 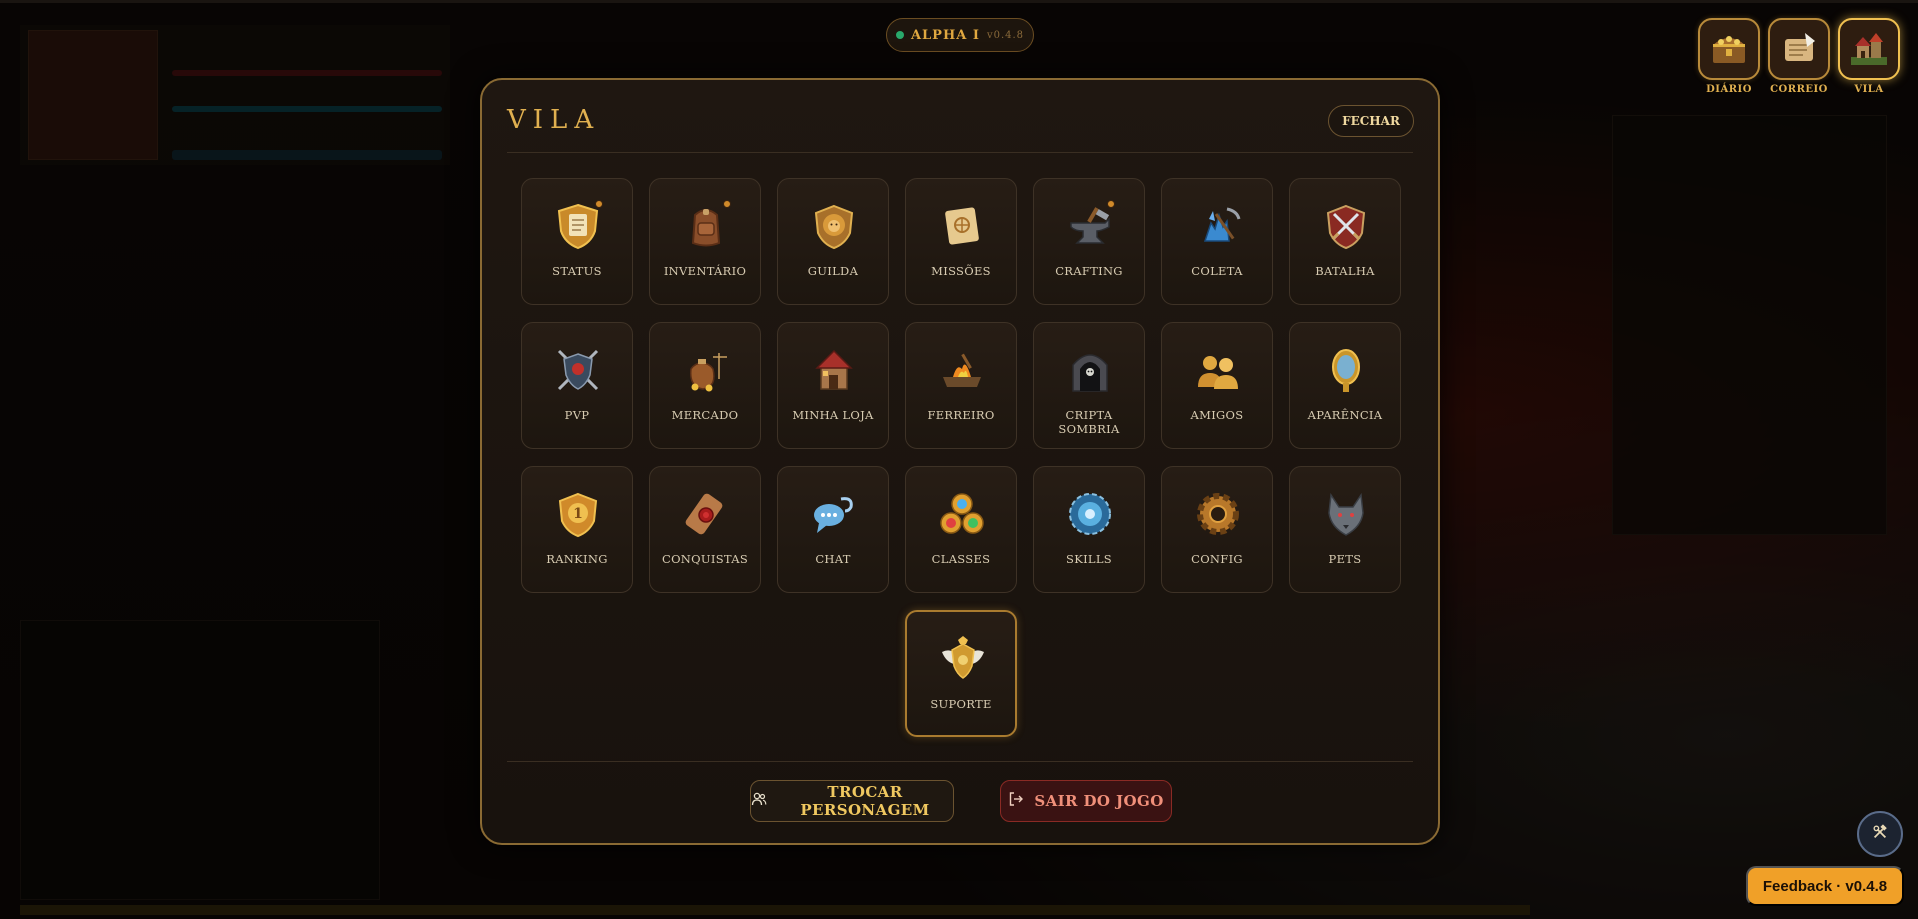 I want to click on menu-tile-config: CONFIG, so click(x=1217, y=529).